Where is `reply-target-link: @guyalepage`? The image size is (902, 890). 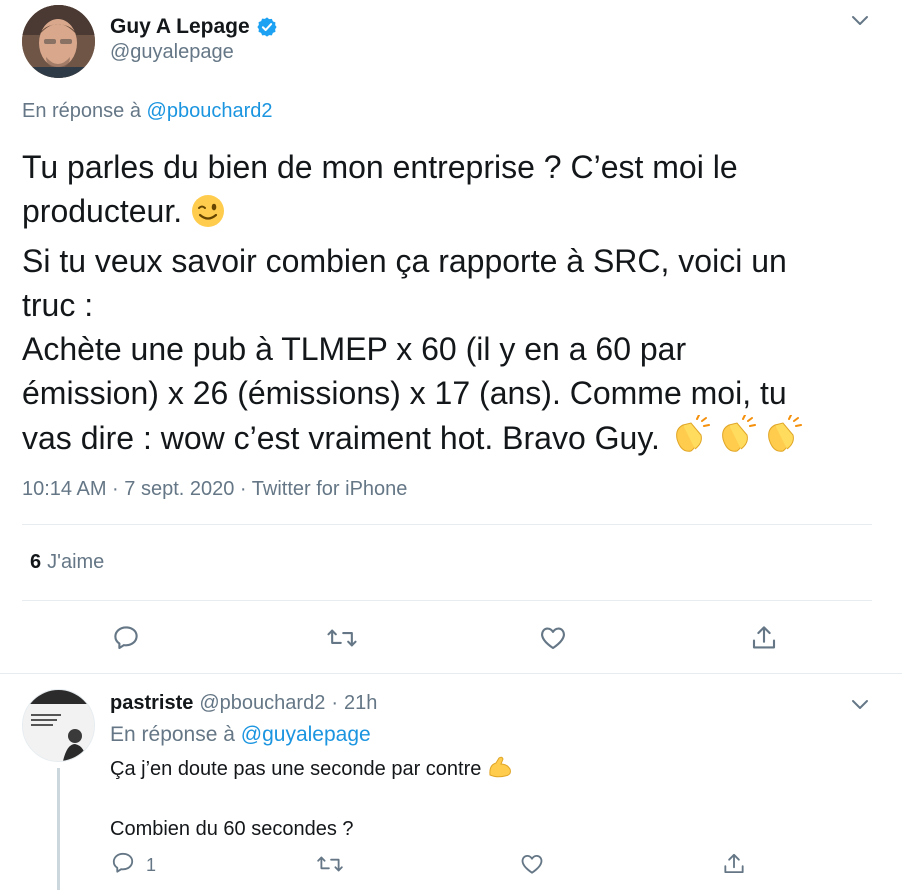
reply-target-link: @guyalepage is located at coordinates (306, 734).